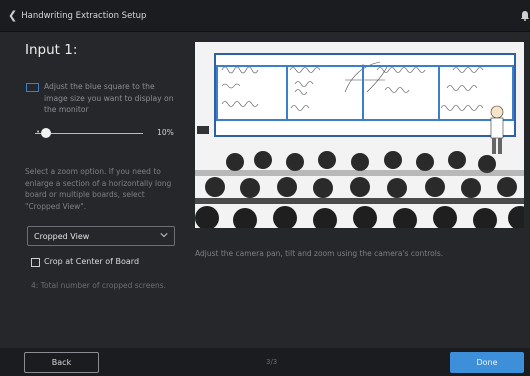  What do you see at coordinates (61, 362) in the screenshot?
I see `back-button: Back` at bounding box center [61, 362].